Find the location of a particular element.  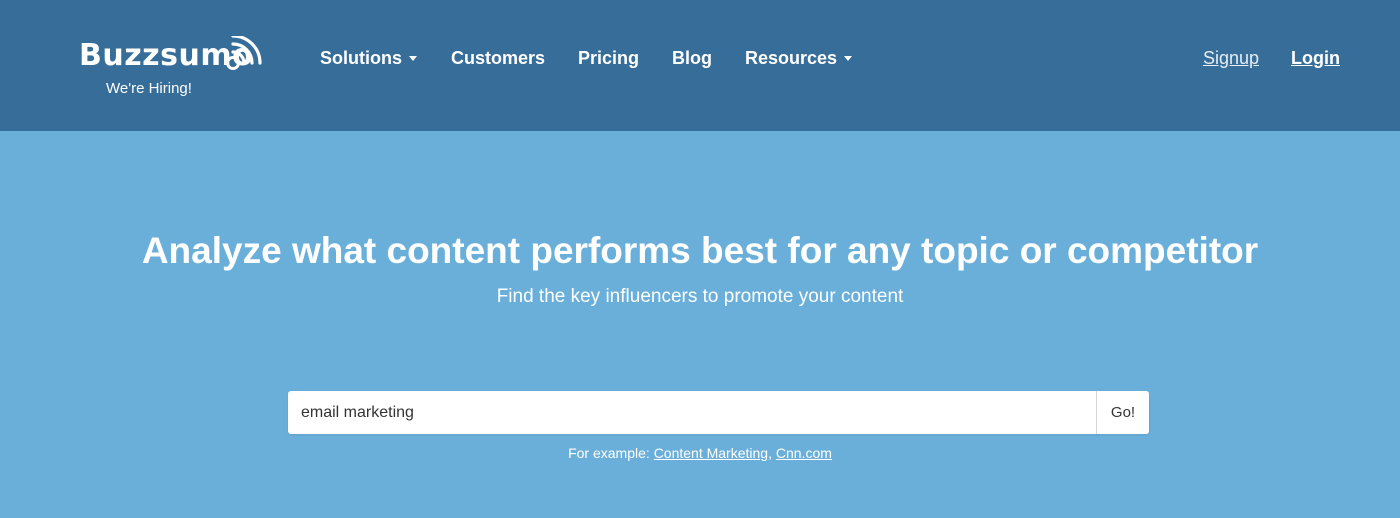

search-examples: For example: Content Marketing, Cnn.com is located at coordinates (700, 453).